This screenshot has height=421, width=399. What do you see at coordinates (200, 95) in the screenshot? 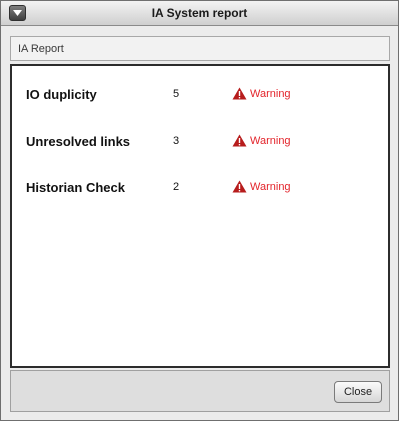
I see `report-row-io-duplicity: IO duplicity 5 Warning` at bounding box center [200, 95].